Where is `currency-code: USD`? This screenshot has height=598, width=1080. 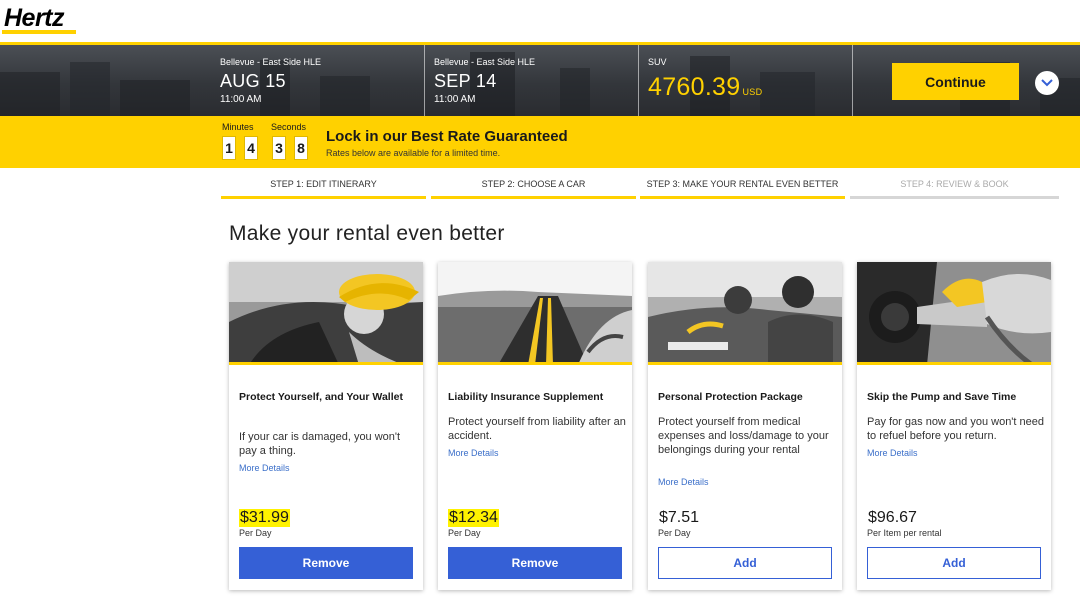 currency-code: USD is located at coordinates (752, 92).